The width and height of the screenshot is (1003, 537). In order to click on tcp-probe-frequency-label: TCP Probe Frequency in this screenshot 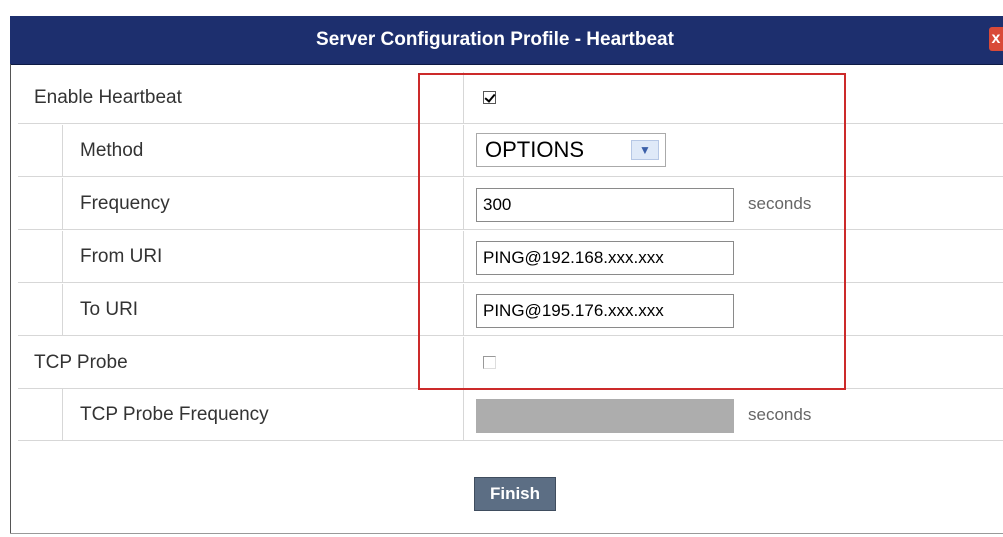, I will do `click(174, 414)`.